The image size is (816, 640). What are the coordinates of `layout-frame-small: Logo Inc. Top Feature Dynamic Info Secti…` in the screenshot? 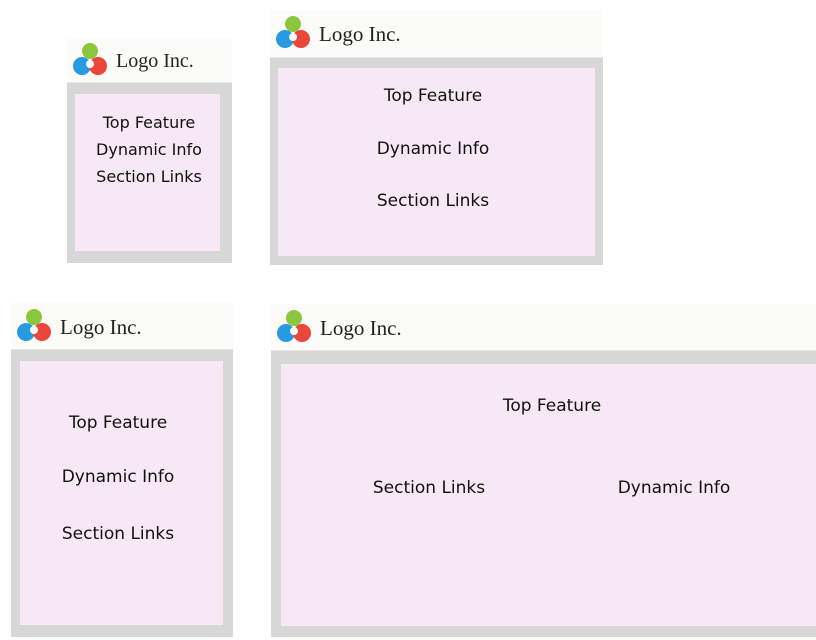 It's located at (149, 150).